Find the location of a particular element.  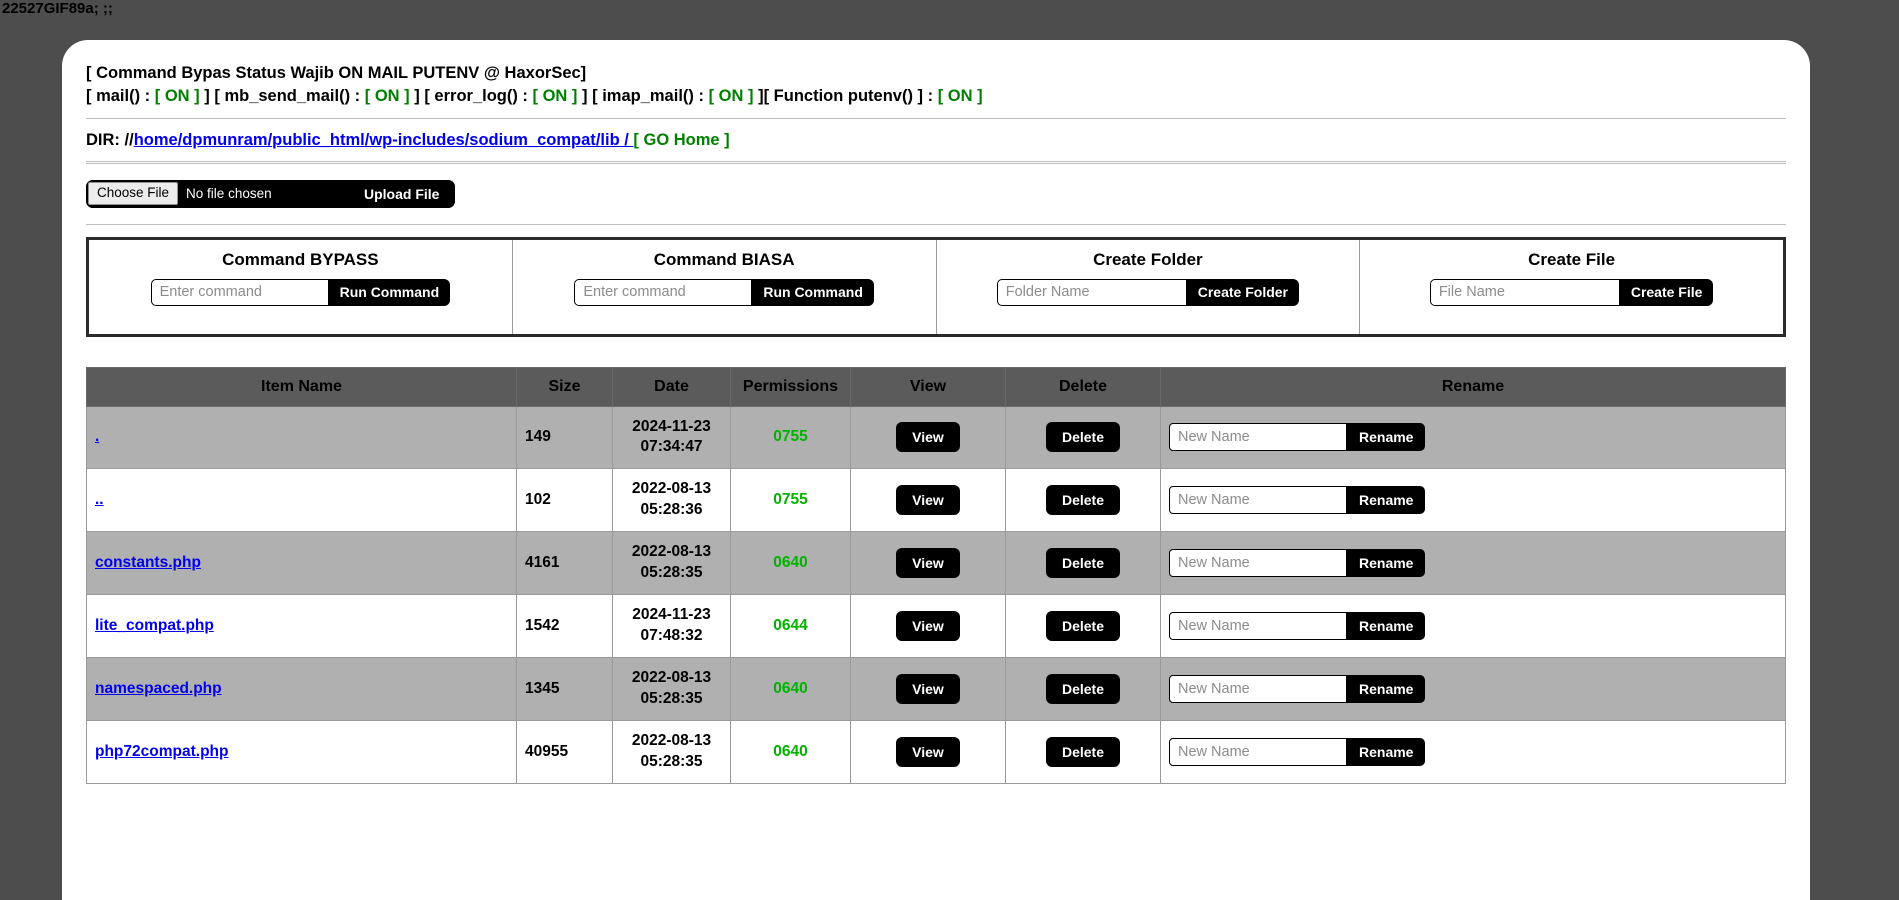

panel-row-command-bypass: Run Command is located at coordinates (300, 292).